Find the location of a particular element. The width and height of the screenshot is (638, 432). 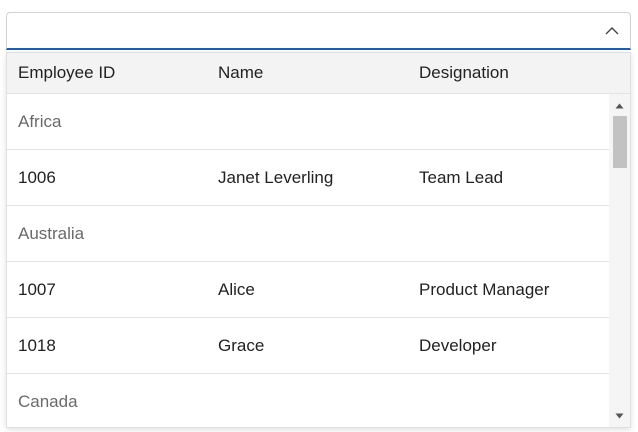

vertical-scrollbar is located at coordinates (619, 260).